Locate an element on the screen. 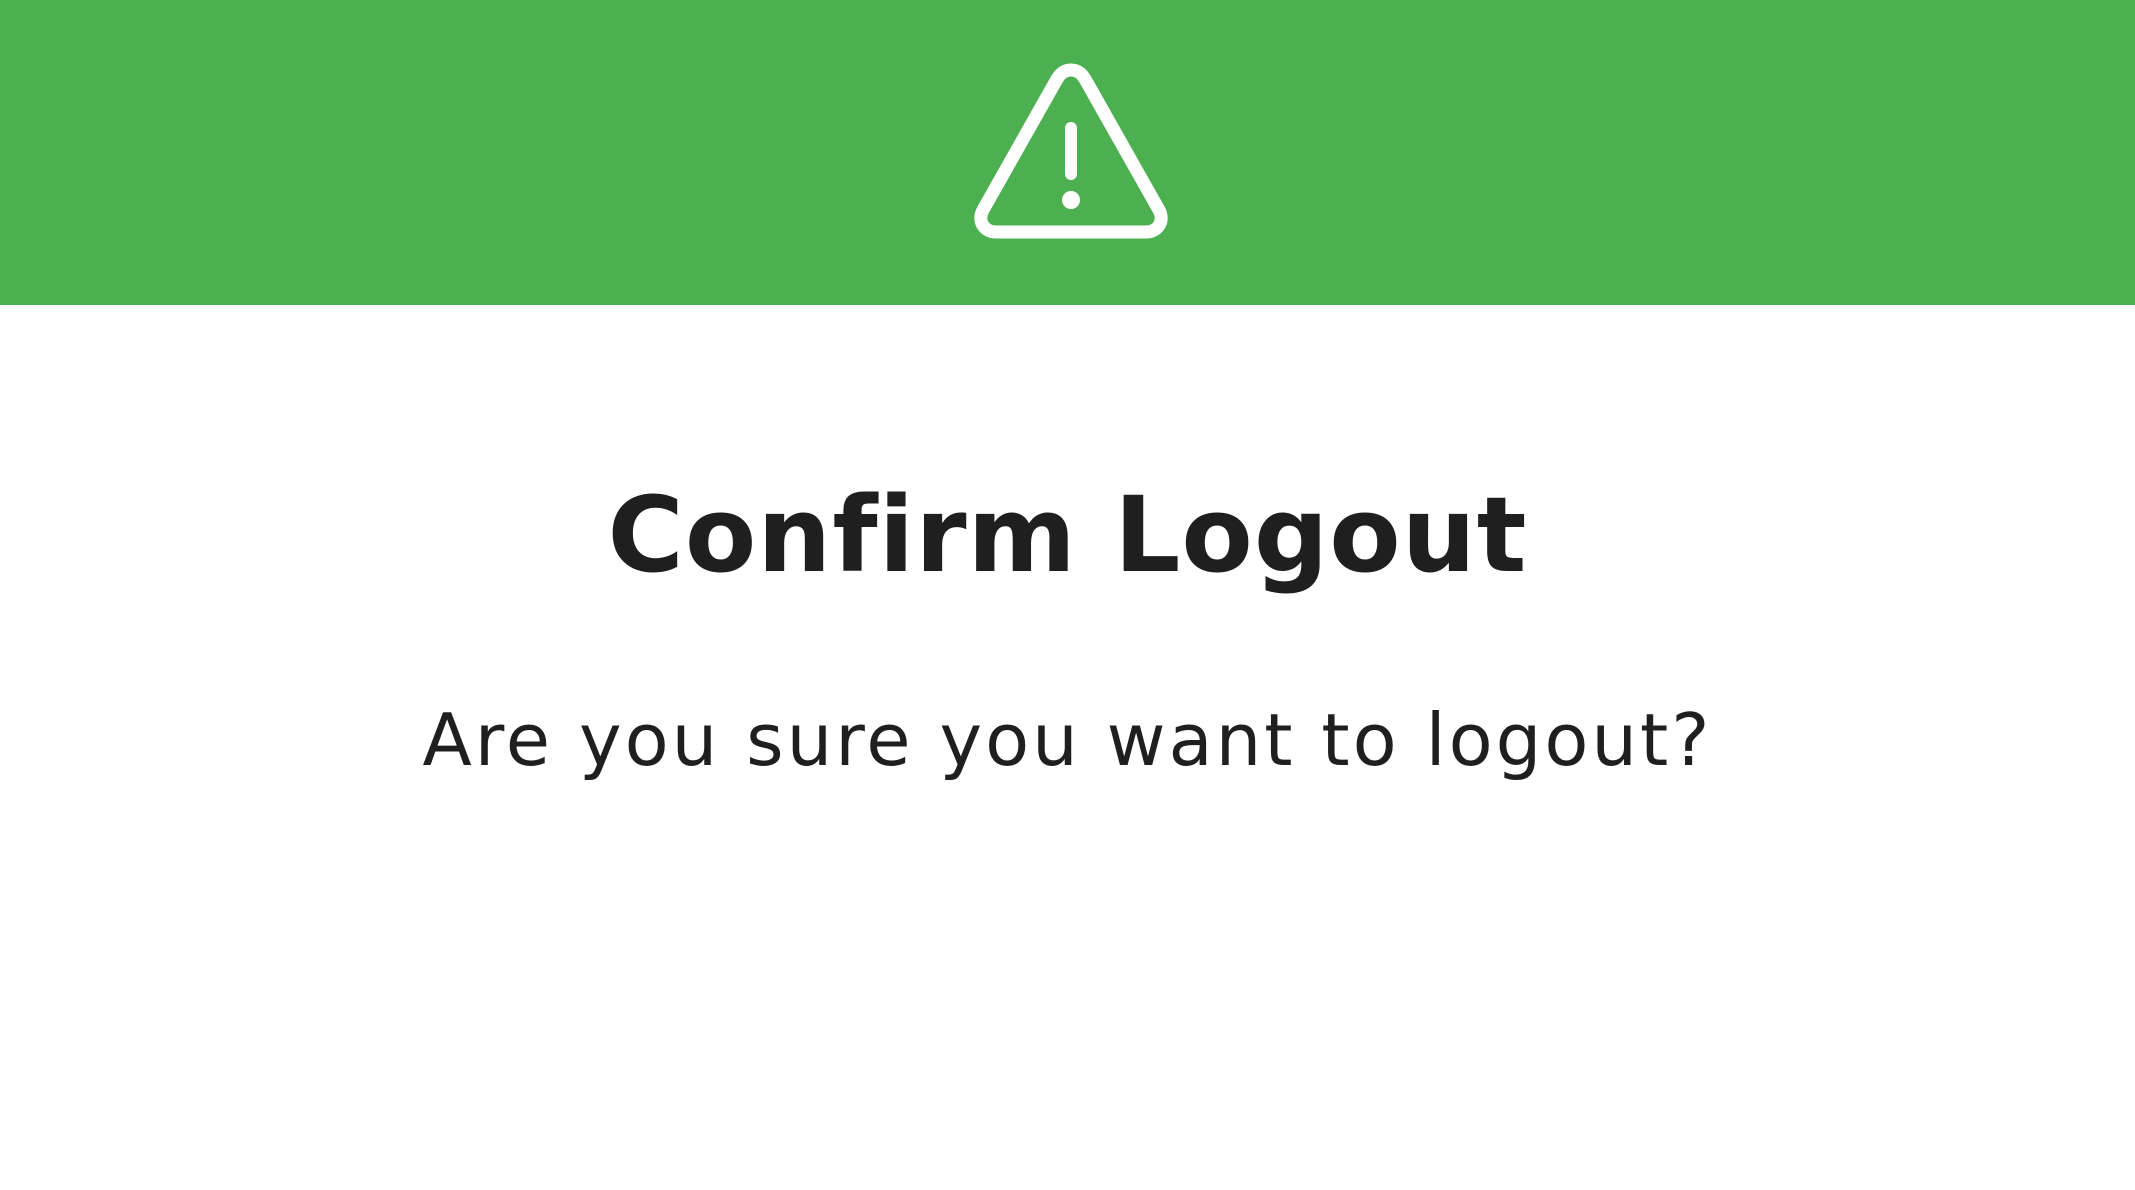 The height and width of the screenshot is (1190, 2135). dialog-message: Are you sure you want to logout? is located at coordinates (1067, 740).